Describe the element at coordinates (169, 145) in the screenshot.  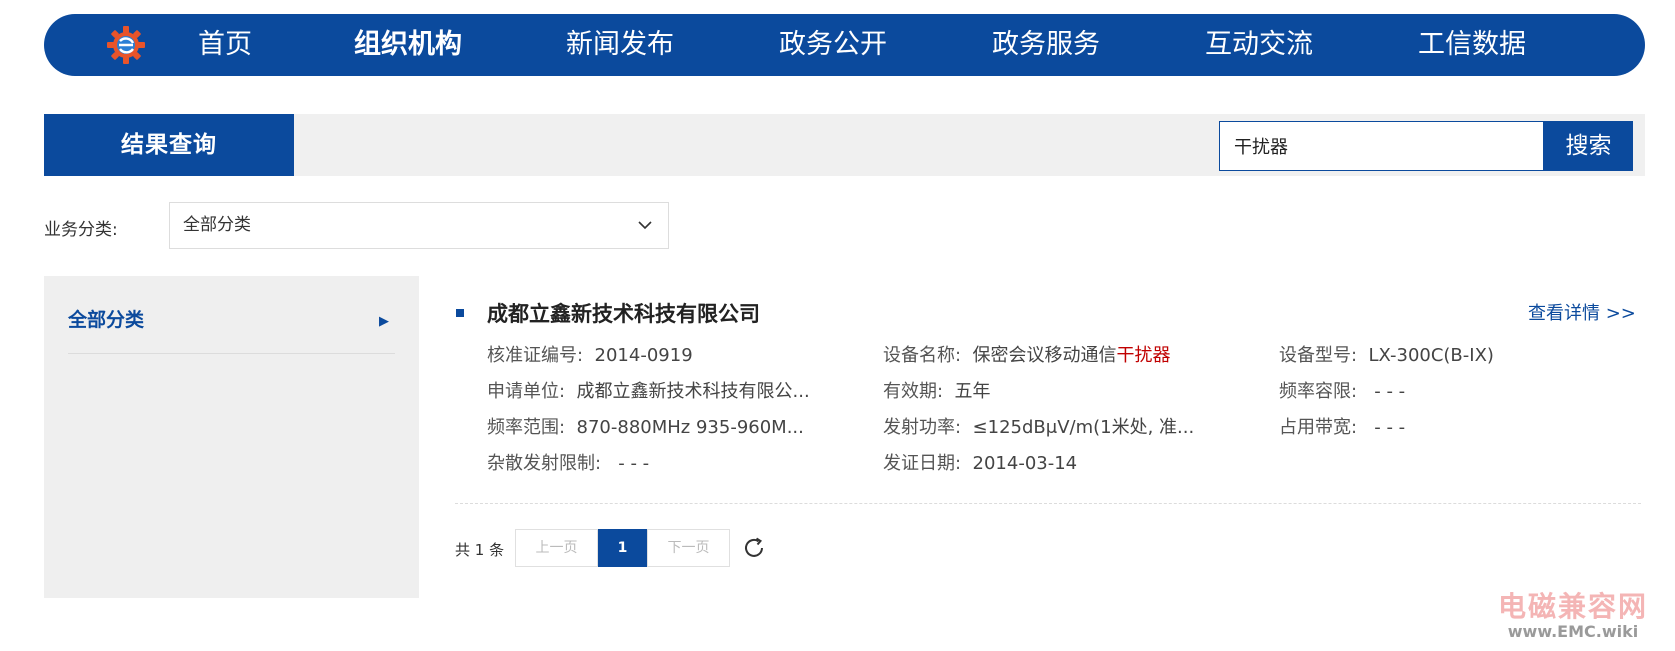
I see `result-query-tab: 结果查询` at that location.